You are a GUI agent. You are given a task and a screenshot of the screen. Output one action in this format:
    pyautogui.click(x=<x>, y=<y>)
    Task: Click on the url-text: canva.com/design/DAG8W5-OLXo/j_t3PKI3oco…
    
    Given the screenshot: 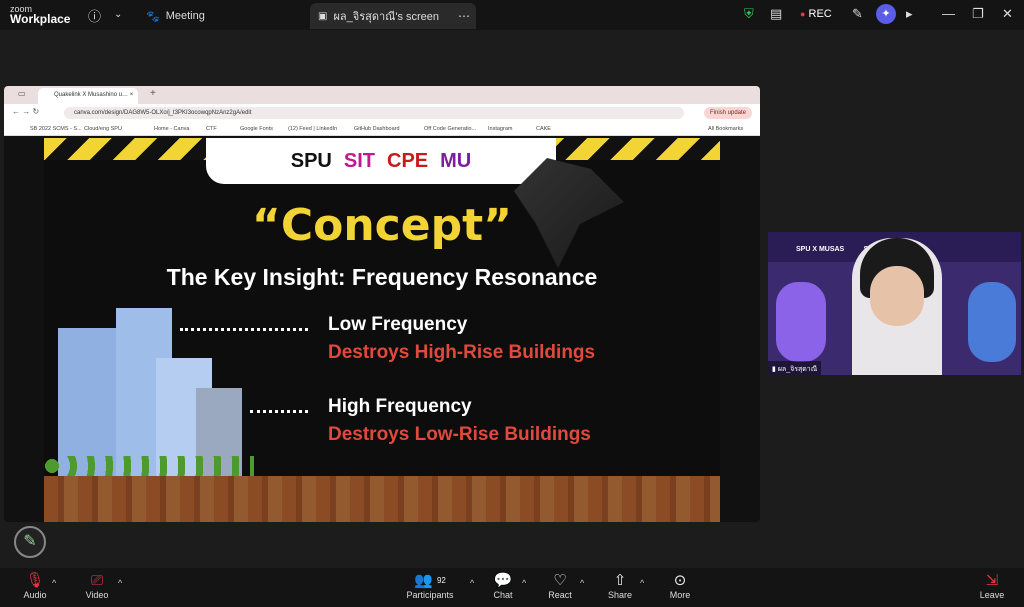 What is the action you would take?
    pyautogui.click(x=163, y=113)
    